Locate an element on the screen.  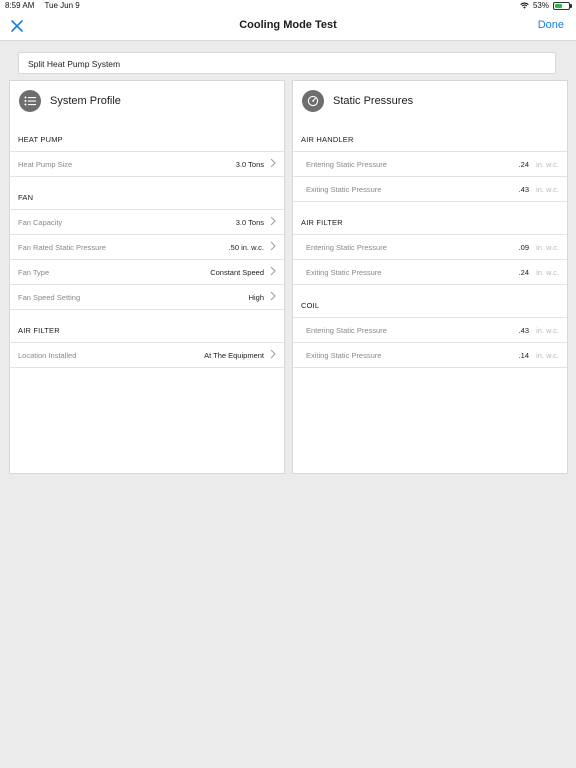
fan-type-row: Fan Type Constant Speed is located at coordinates (147, 271).